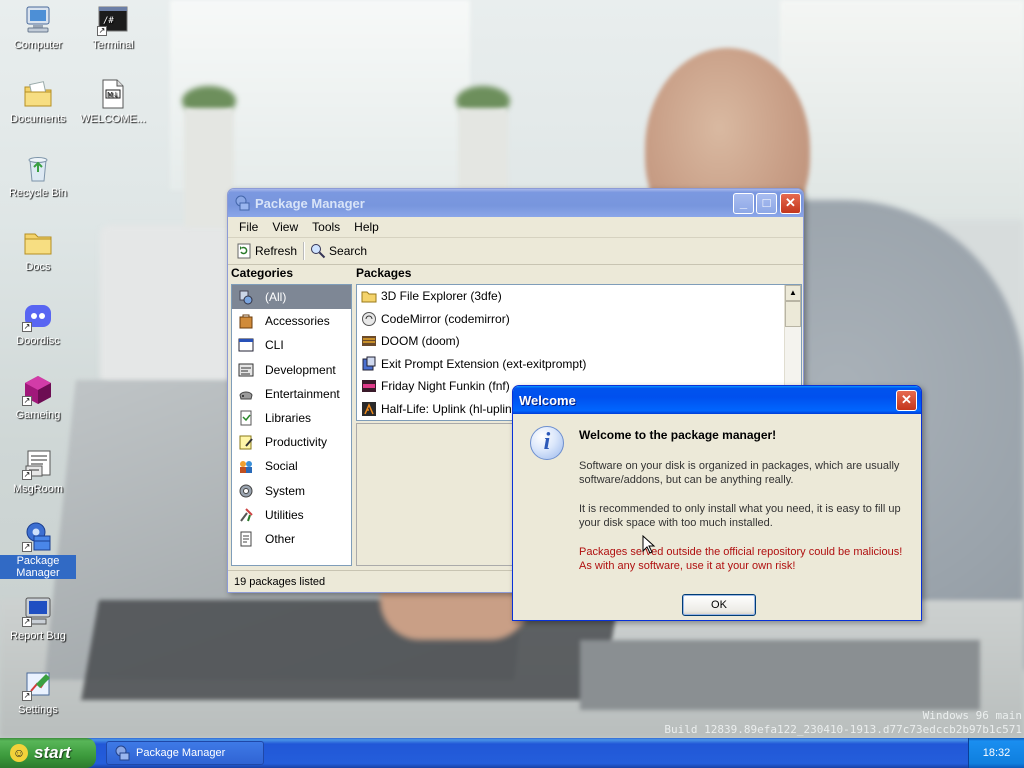 This screenshot has width=1024, height=768. Describe the element at coordinates (369, 341) in the screenshot. I see `doom-icon` at that location.